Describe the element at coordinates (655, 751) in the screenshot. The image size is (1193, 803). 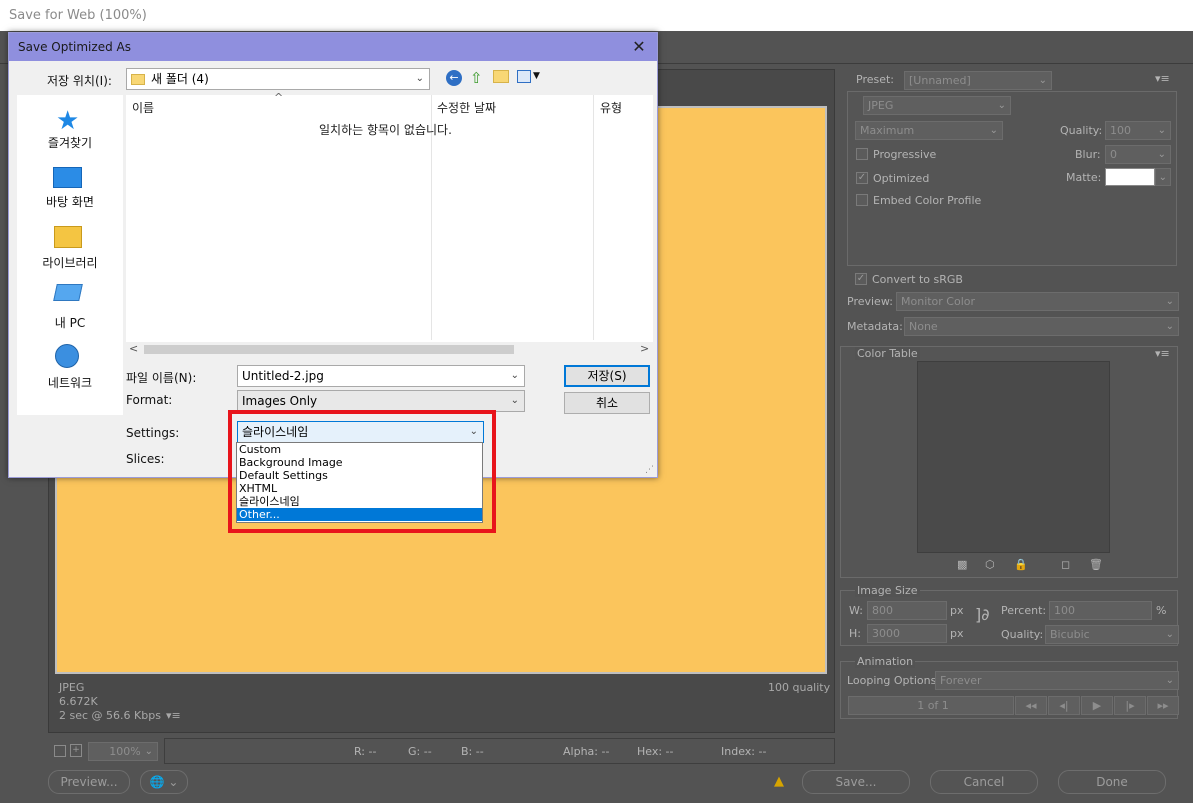
I see `hex-readout: Hex: --` at that location.